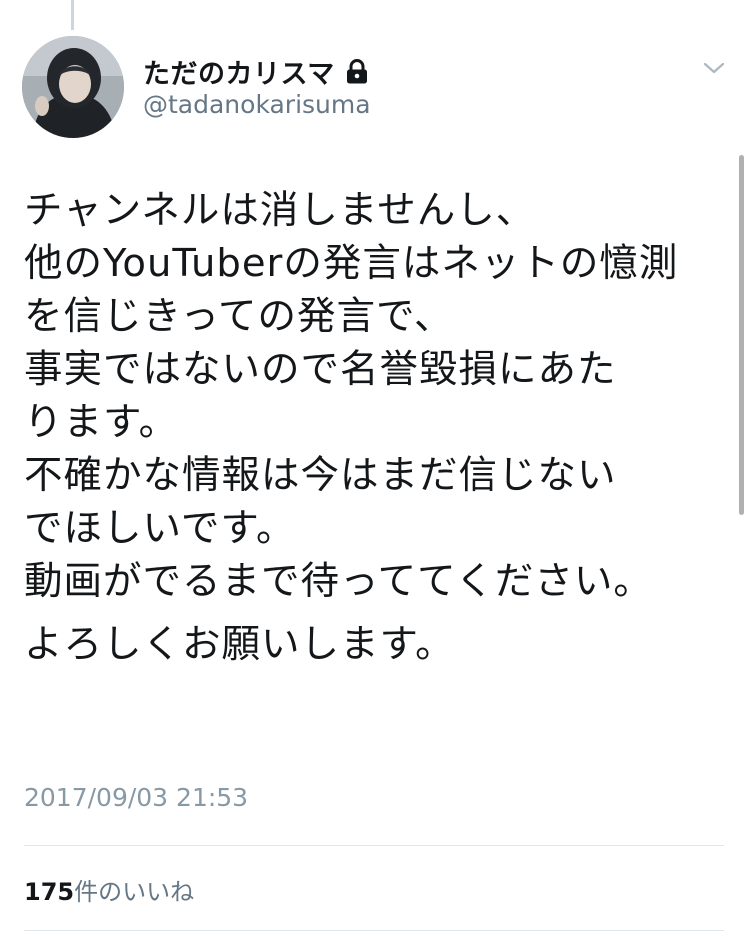 Image resolution: width=748 pixels, height=935 pixels. I want to click on likes-count: 175, so click(49, 892).